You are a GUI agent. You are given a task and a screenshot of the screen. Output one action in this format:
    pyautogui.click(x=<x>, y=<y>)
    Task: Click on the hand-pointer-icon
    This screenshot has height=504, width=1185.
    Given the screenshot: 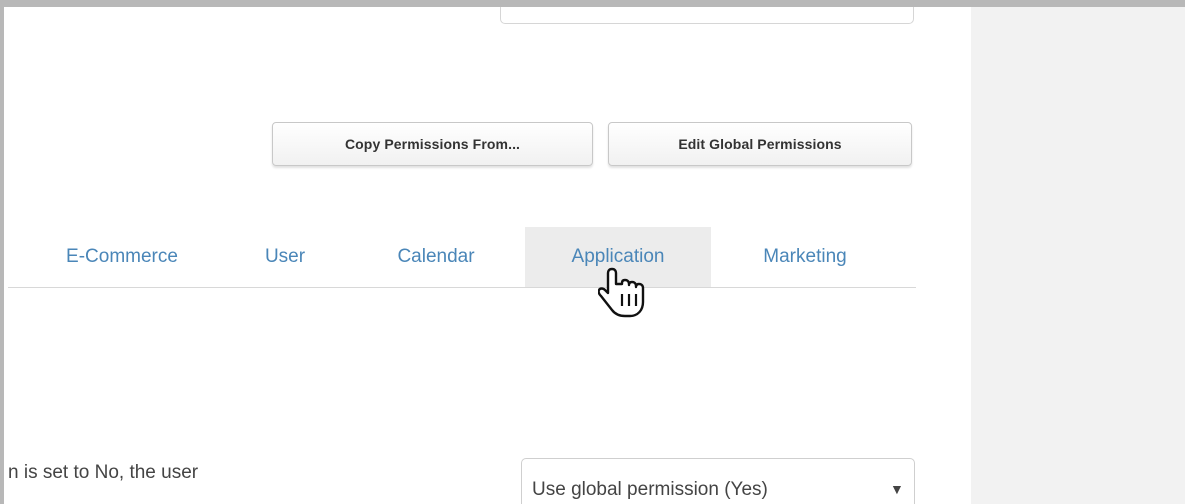 What is the action you would take?
    pyautogui.click(x=621, y=292)
    